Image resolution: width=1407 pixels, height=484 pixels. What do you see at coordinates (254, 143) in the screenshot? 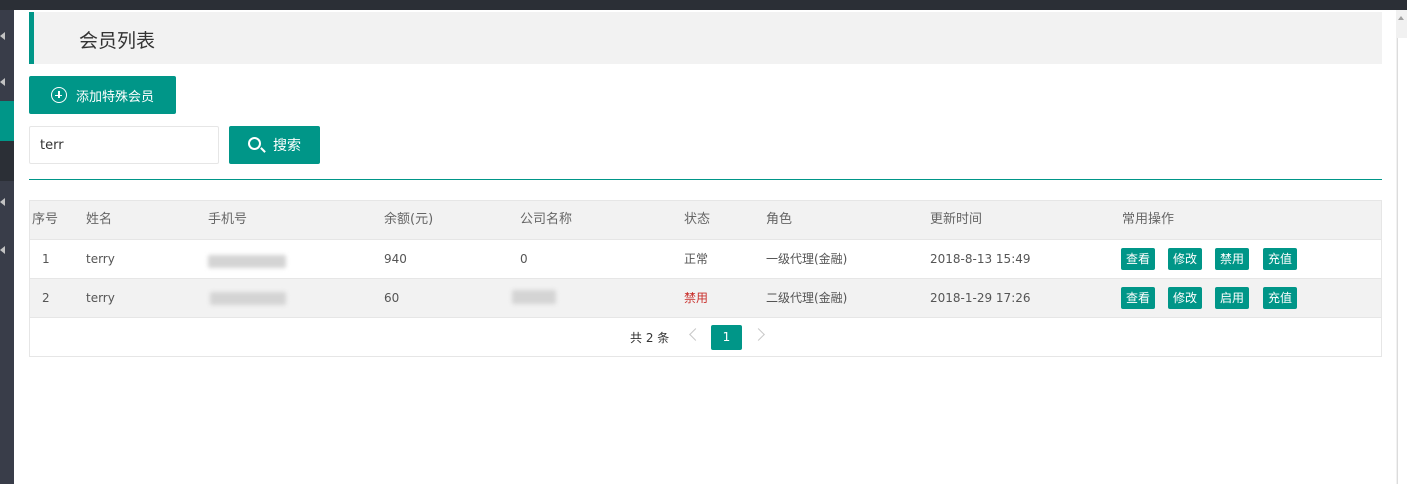
I see `search-icon` at bounding box center [254, 143].